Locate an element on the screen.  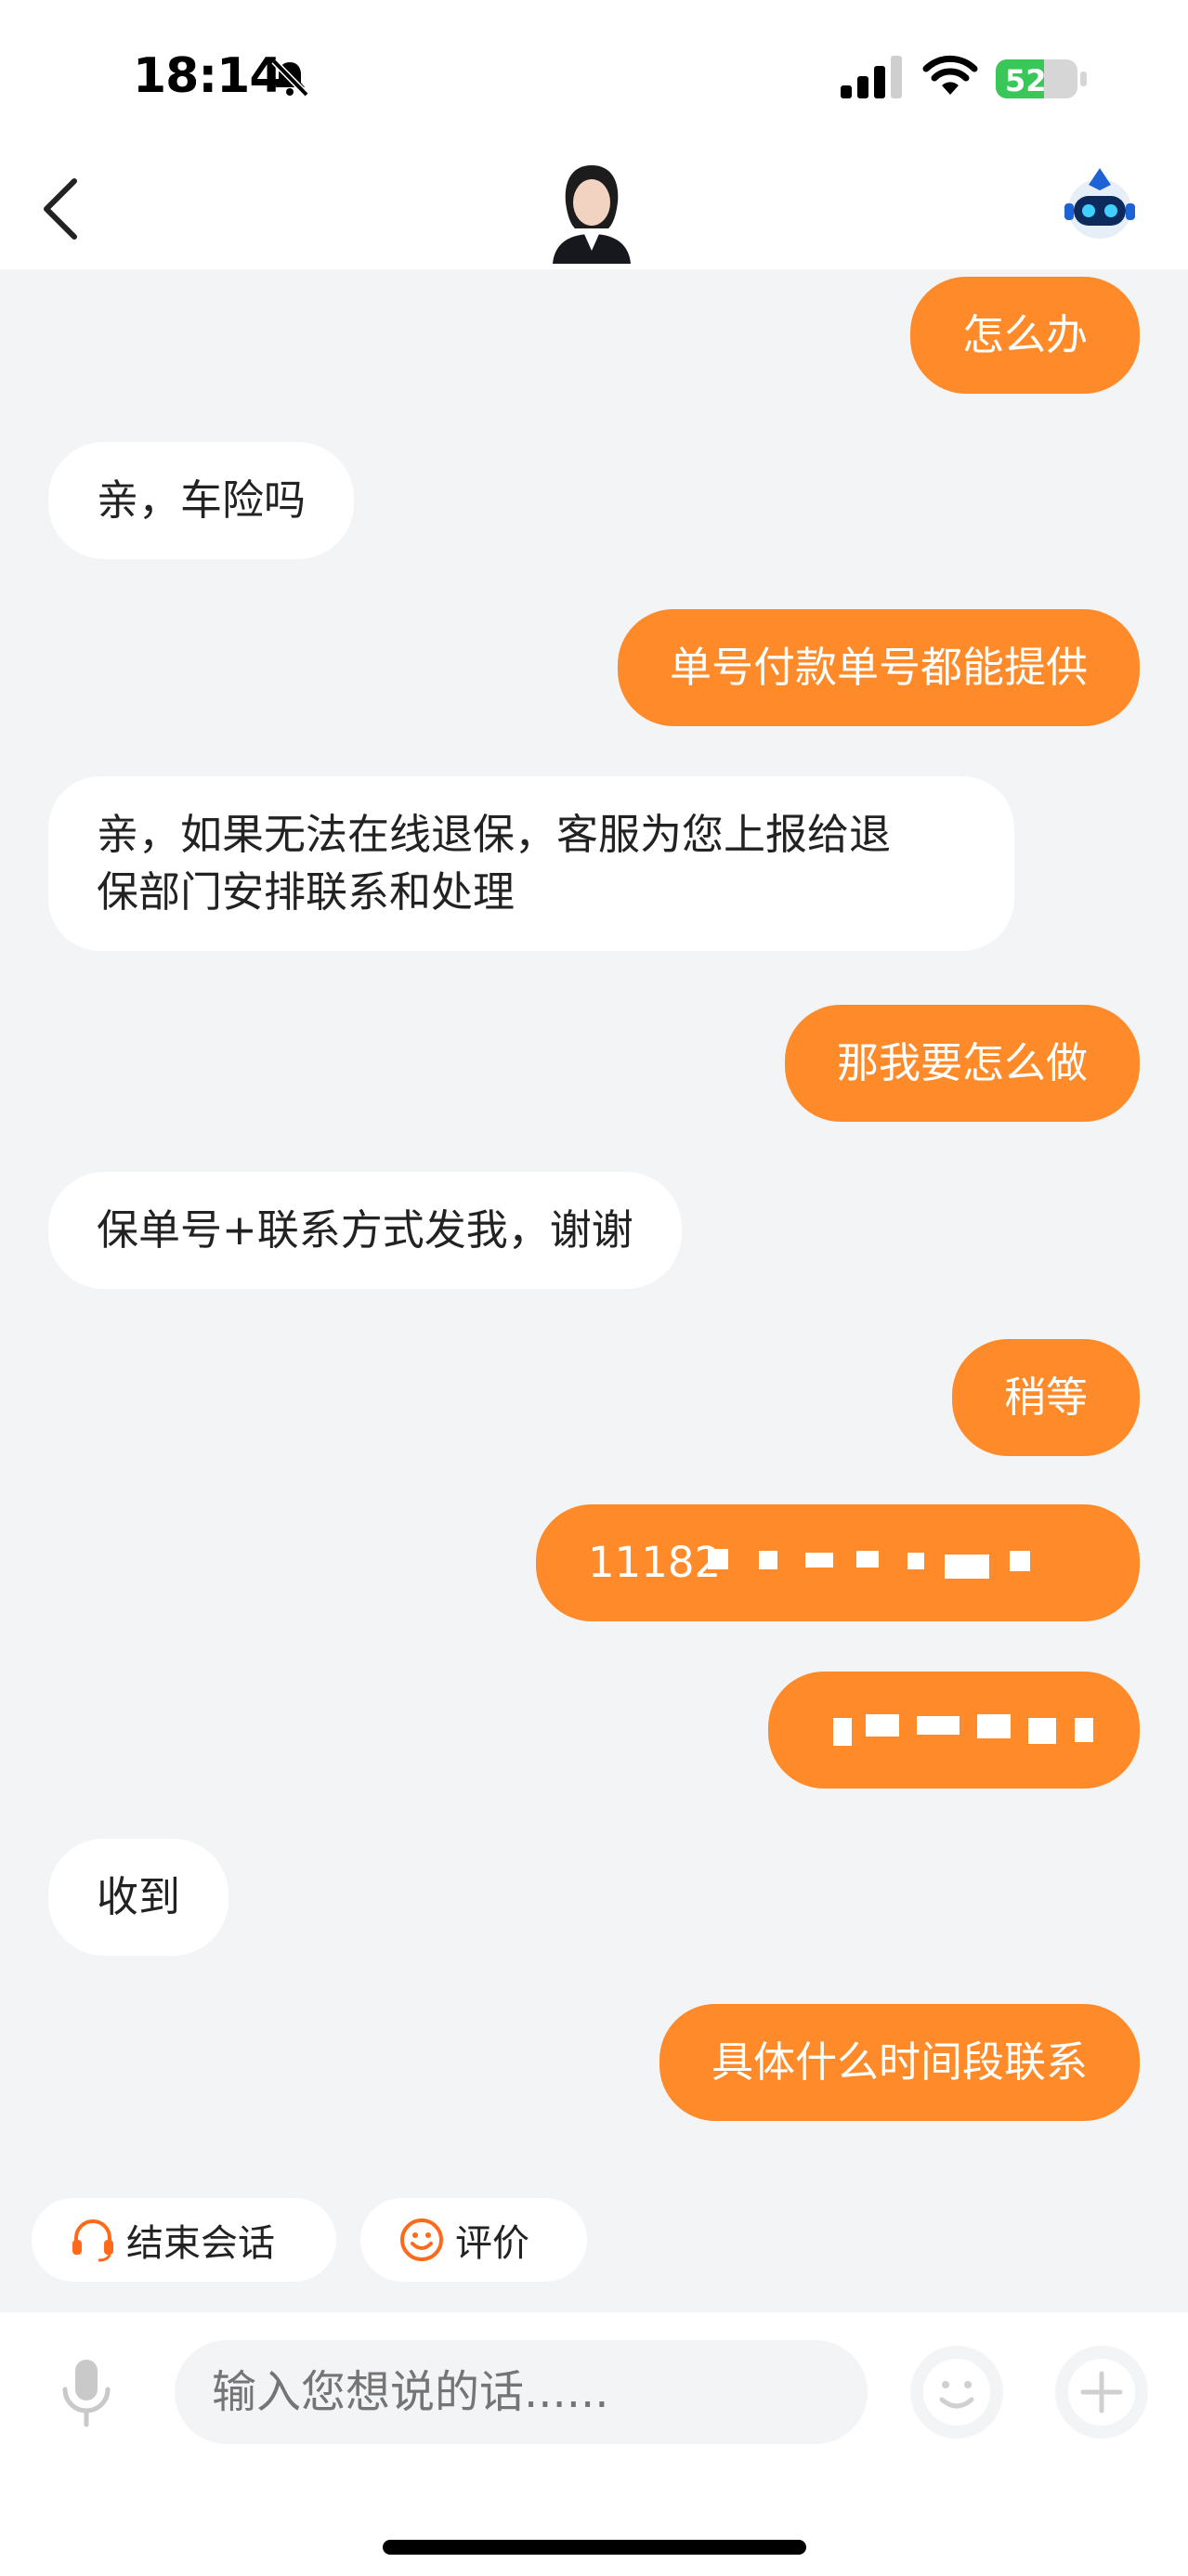
message-outgoing: 怎么办 is located at coordinates (1025, 335).